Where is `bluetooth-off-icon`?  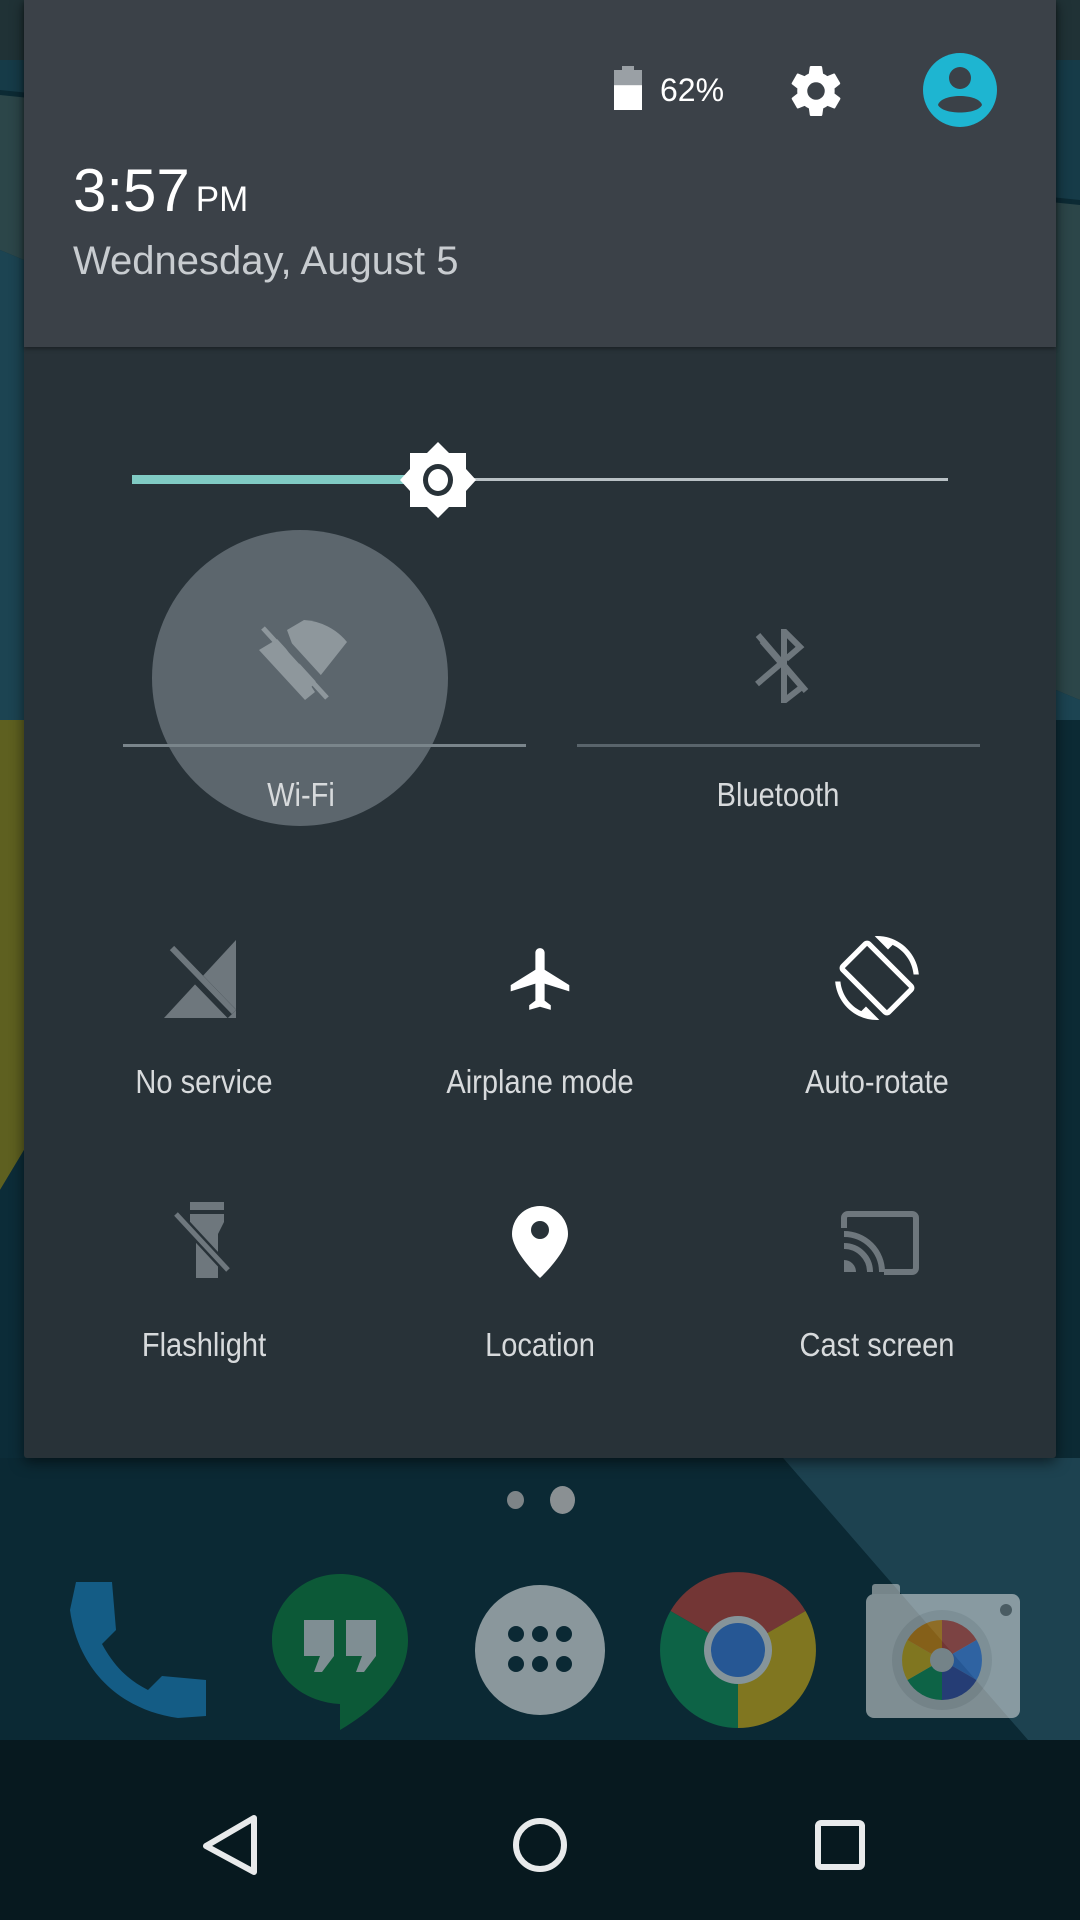
bluetooth-off-icon is located at coordinates (782, 666).